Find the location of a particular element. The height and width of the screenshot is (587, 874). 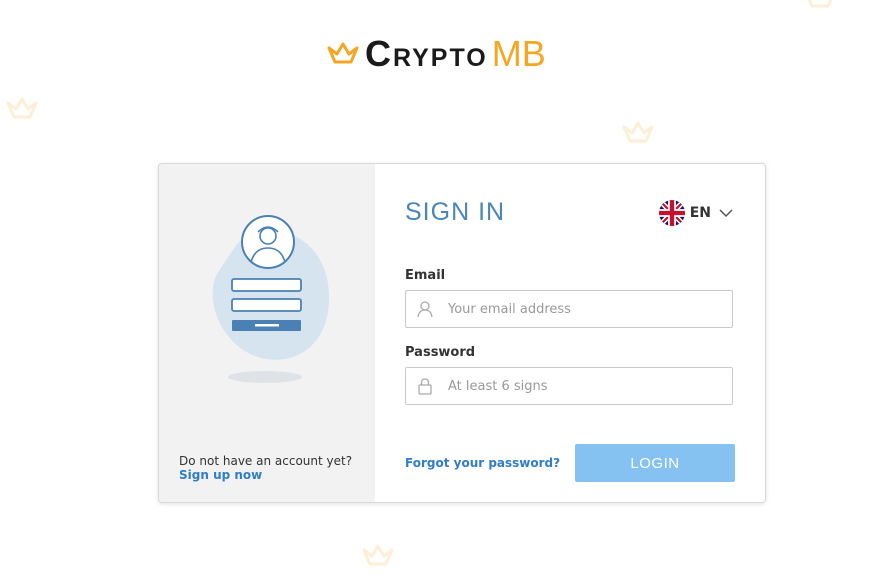

language-selector: EN is located at coordinates (695, 213).